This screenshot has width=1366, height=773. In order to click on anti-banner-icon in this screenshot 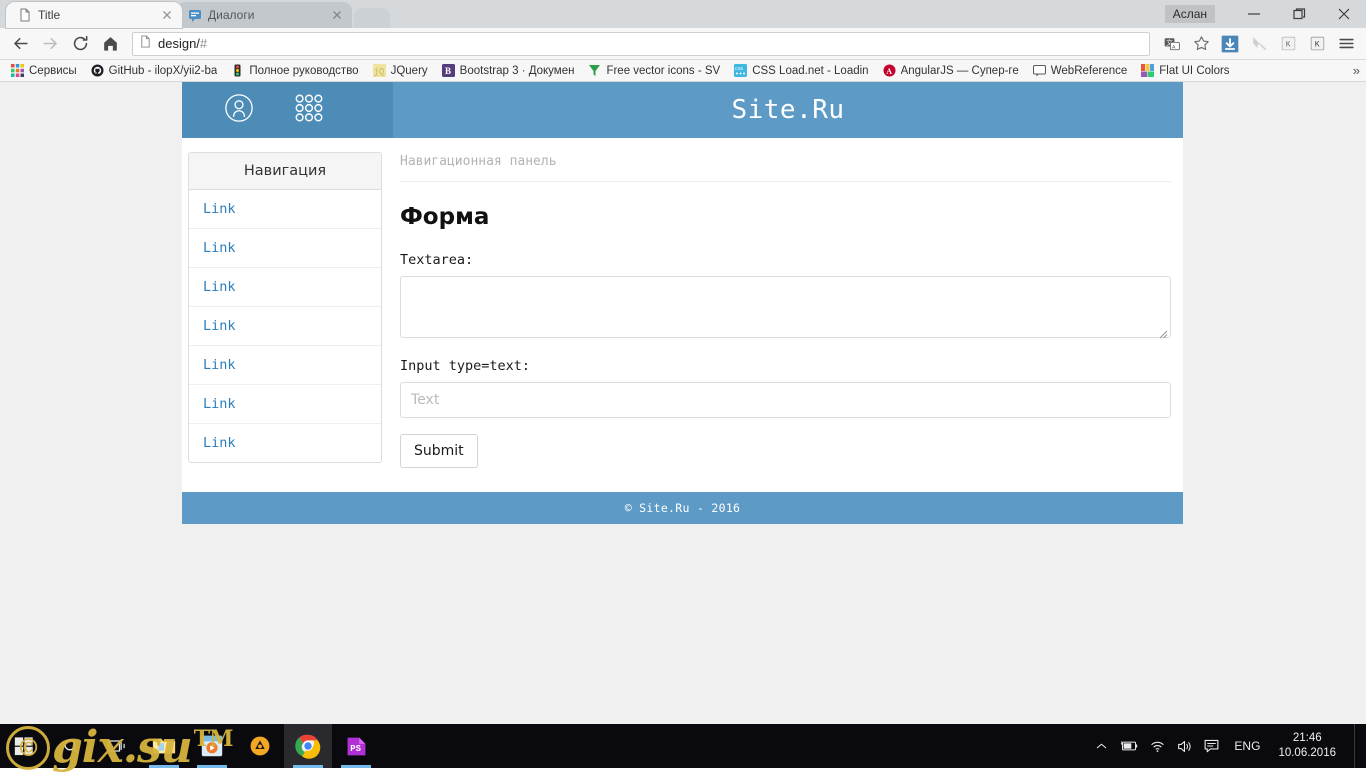, I will do `click(1259, 44)`.